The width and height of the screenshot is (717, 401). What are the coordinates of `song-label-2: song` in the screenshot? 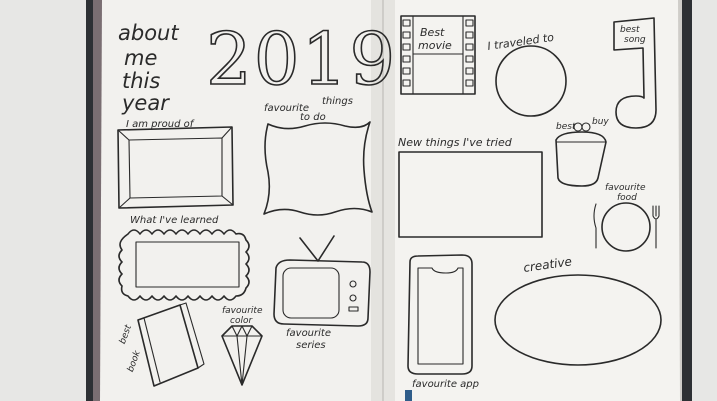 It's located at (635, 40).